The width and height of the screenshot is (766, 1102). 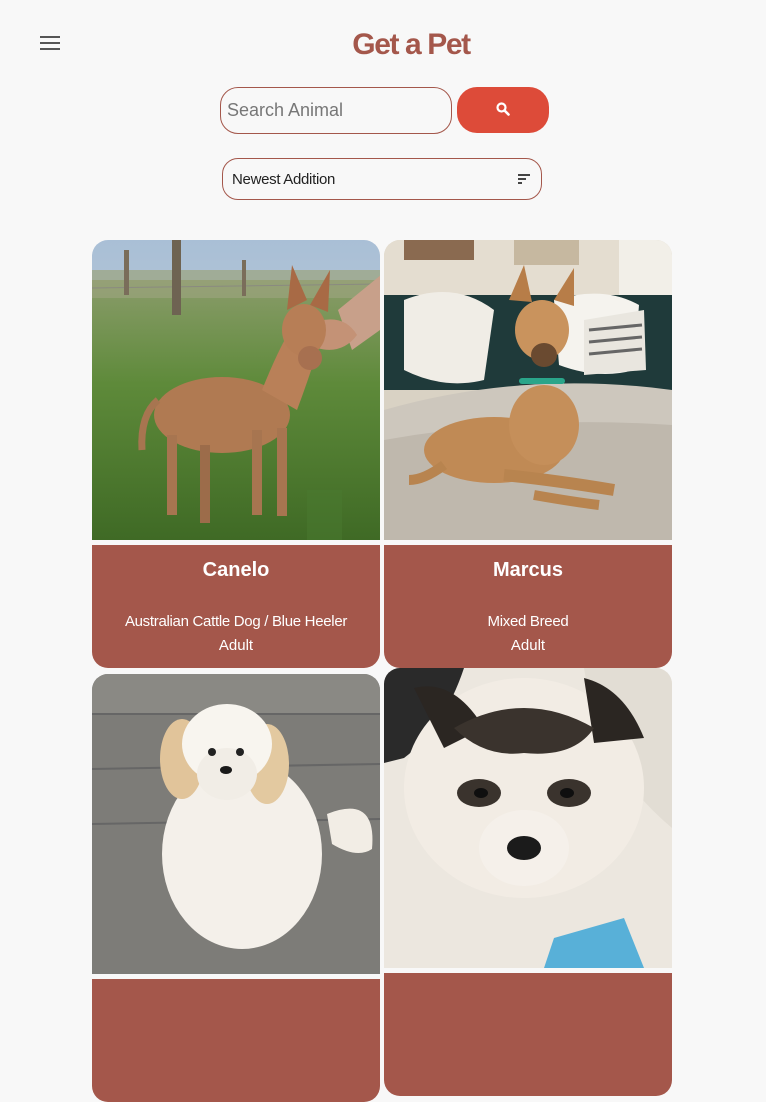 I want to click on search-icon, so click(x=503, y=109).